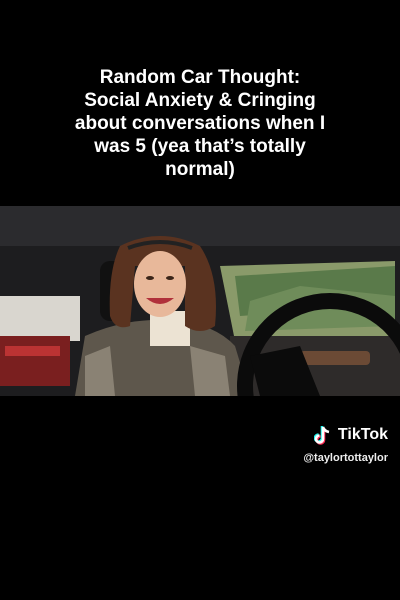  I want to click on creator-handle: @taylortottaylor, so click(345, 458).